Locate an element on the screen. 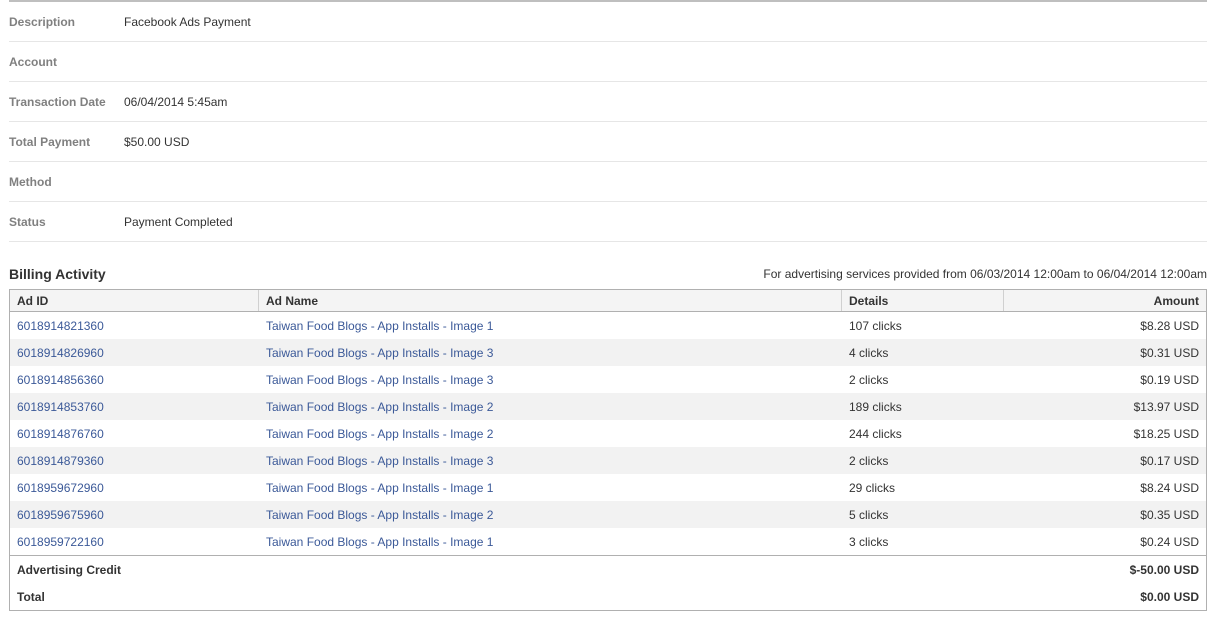 This screenshot has height=618, width=1214. billing-activity-title: Billing Activity is located at coordinates (57, 274).